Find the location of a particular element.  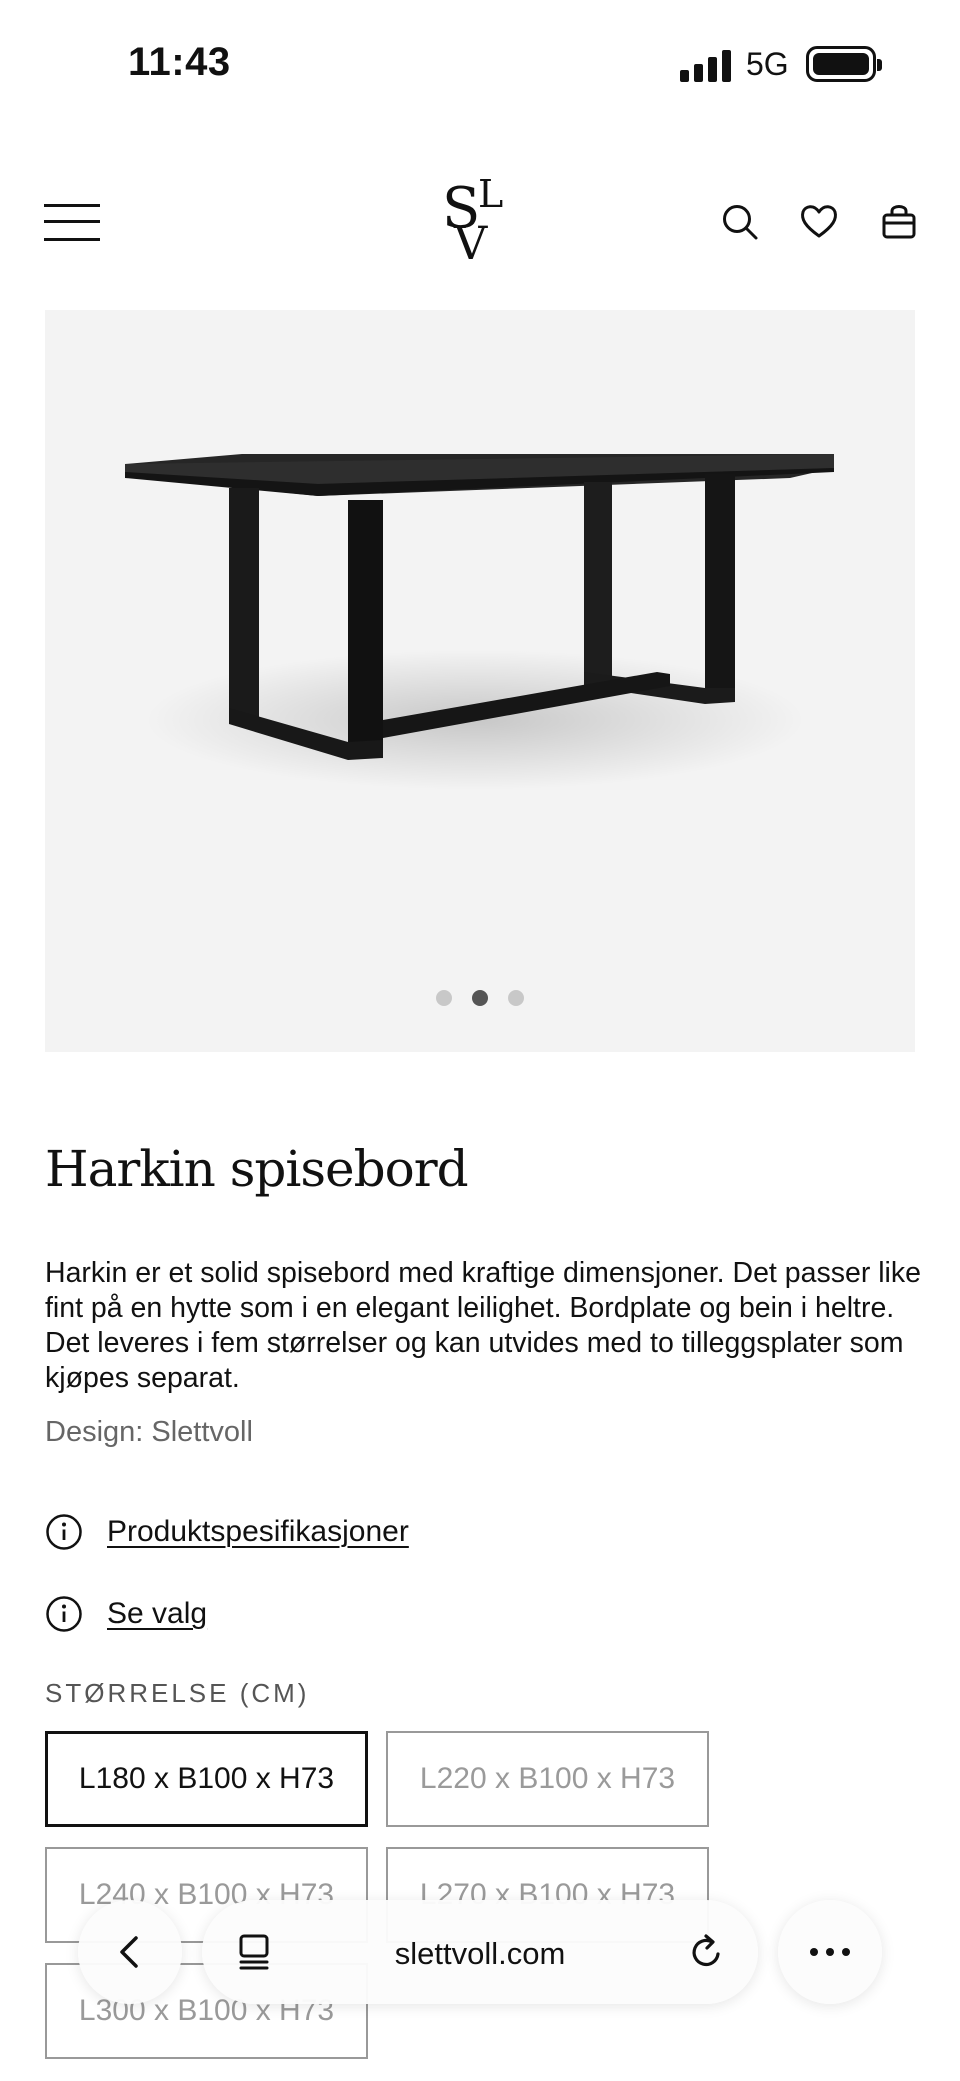

product-image is located at coordinates (479, 622).